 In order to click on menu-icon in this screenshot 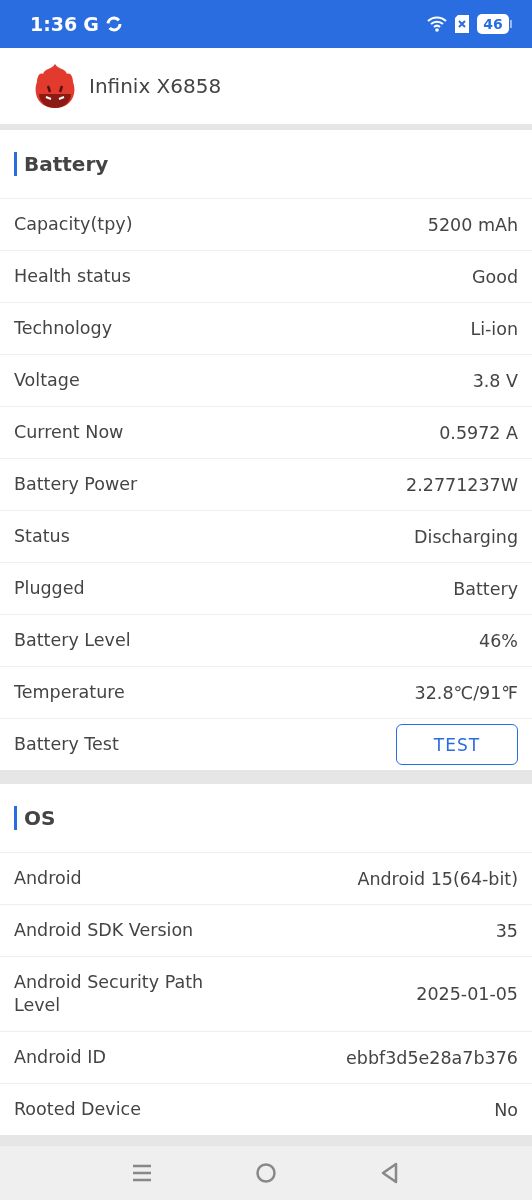, I will do `click(141, 1173)`.